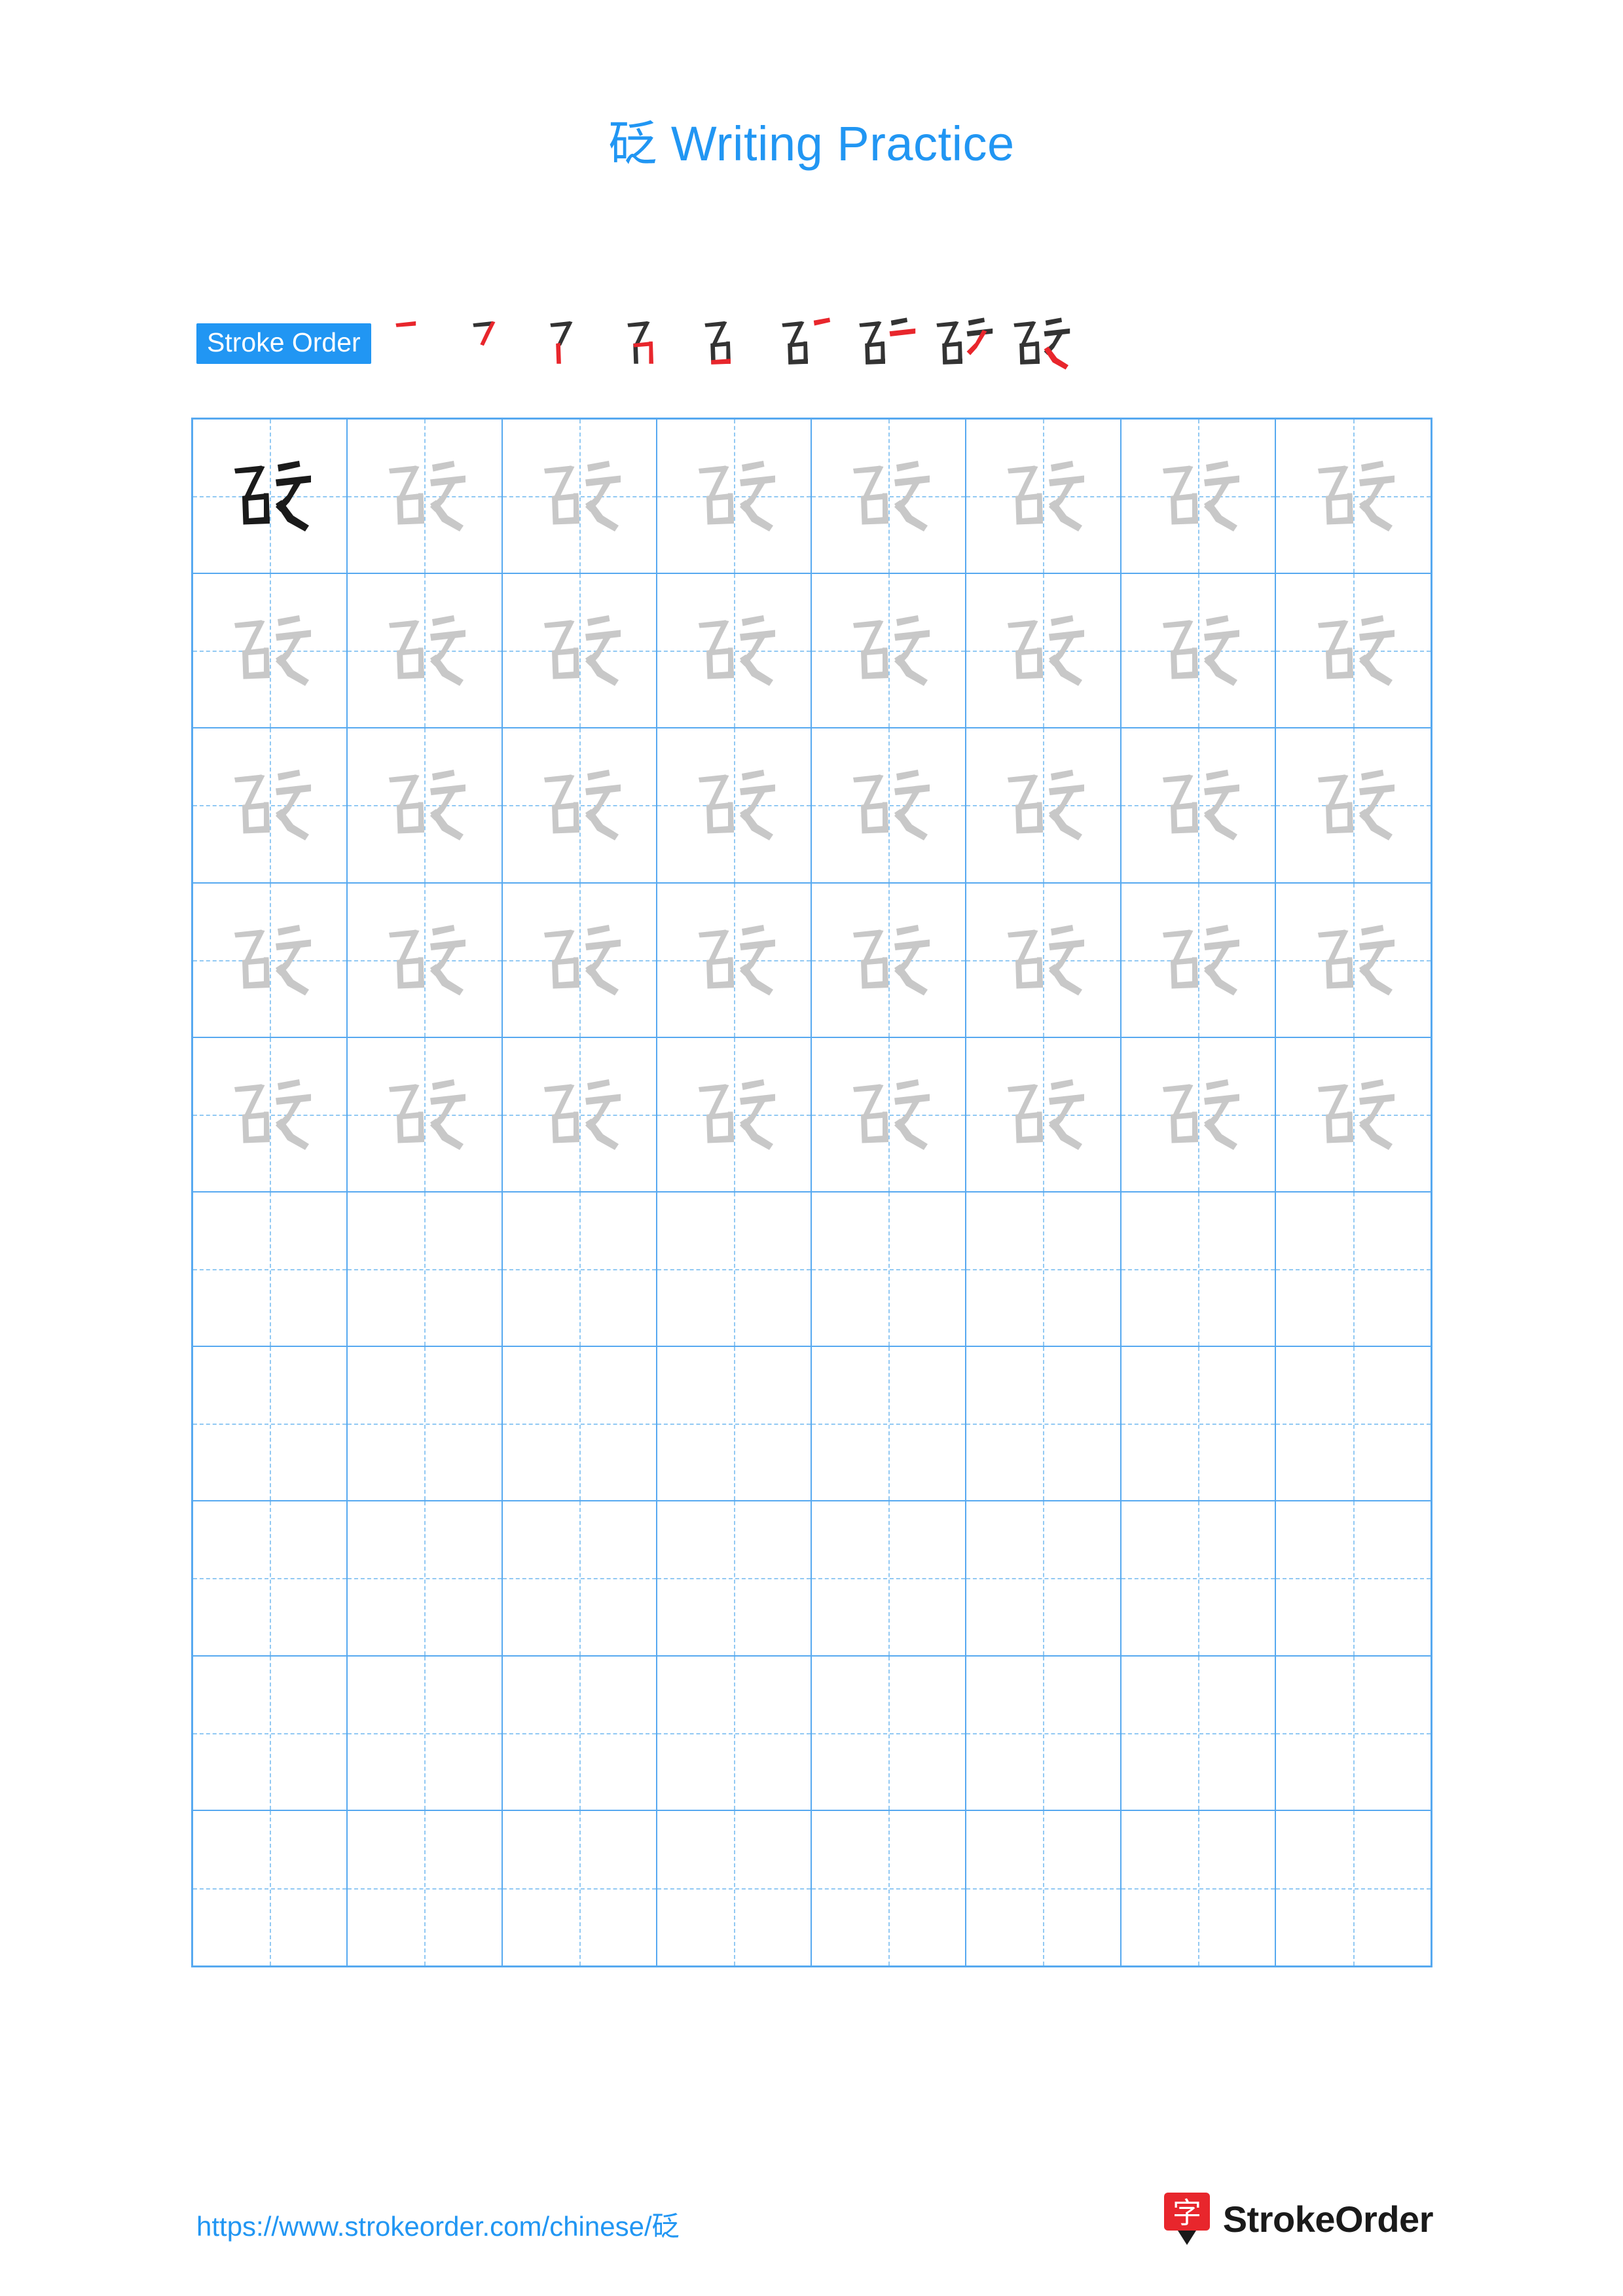  Describe the element at coordinates (438, 2224) in the screenshot. I see `footer-url: https://www.strokeorder.com/chinese/砭` at that location.